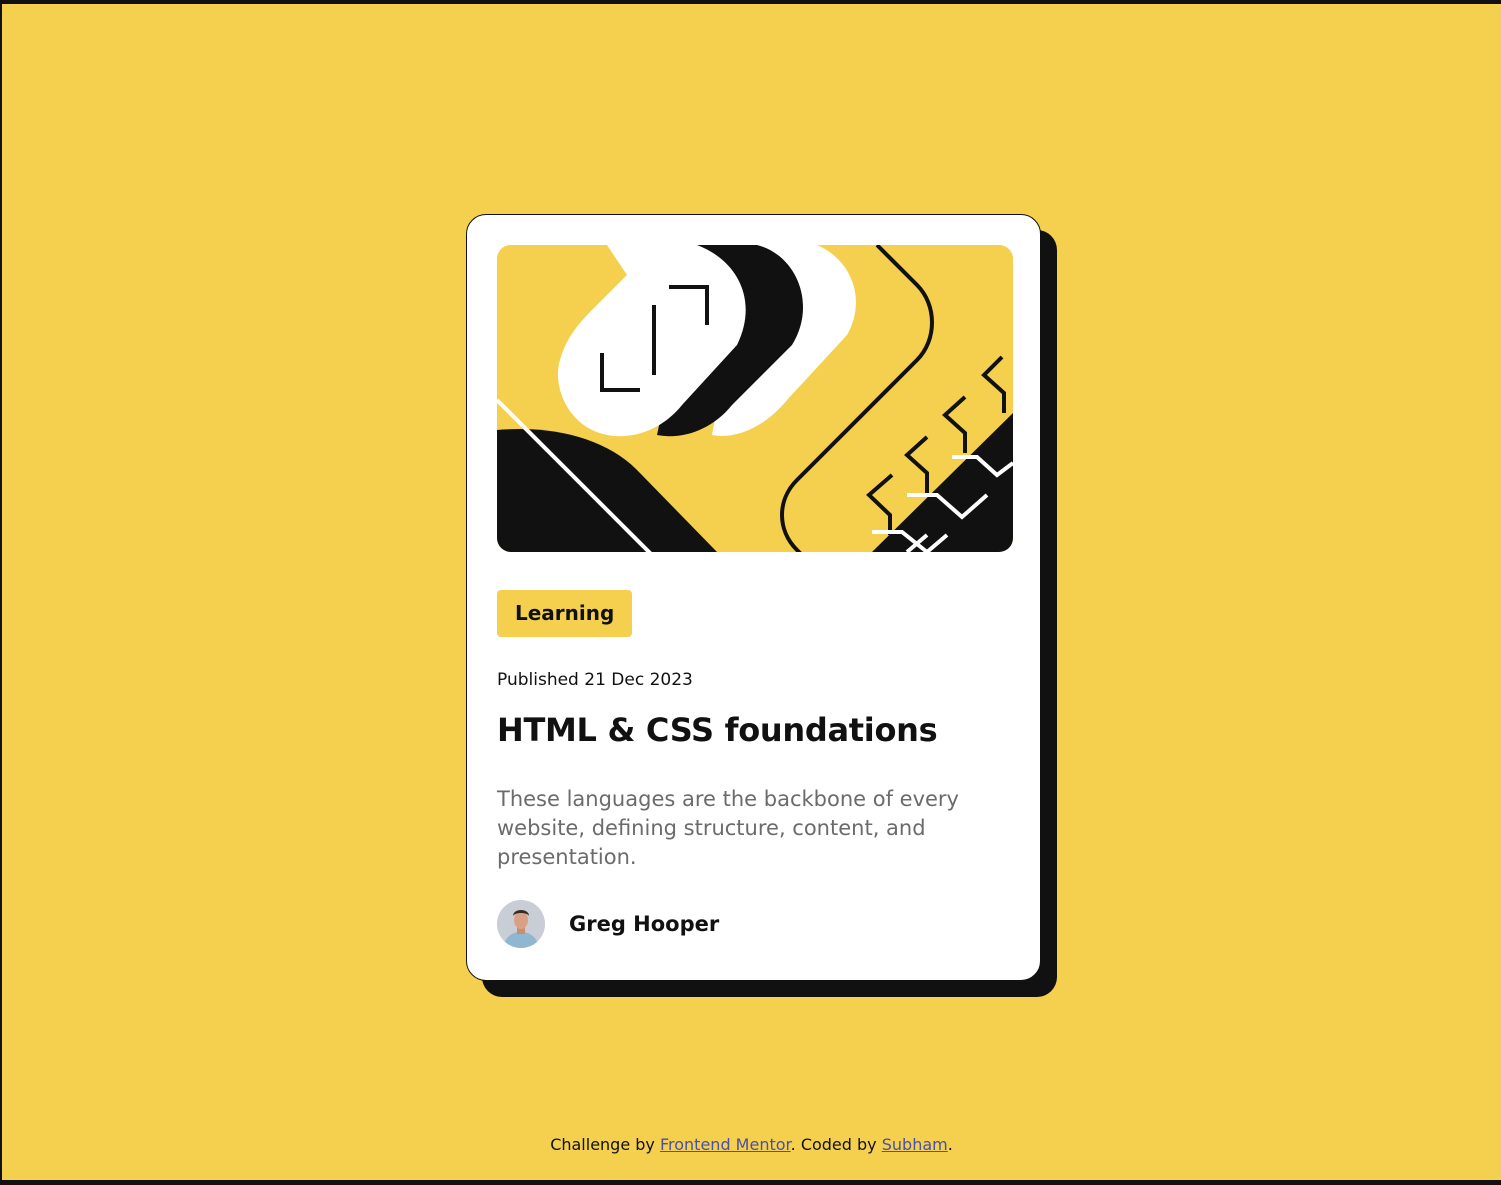 The height and width of the screenshot is (1185, 1501). What do you see at coordinates (950, 1144) in the screenshot?
I see `footer-suffix: .` at bounding box center [950, 1144].